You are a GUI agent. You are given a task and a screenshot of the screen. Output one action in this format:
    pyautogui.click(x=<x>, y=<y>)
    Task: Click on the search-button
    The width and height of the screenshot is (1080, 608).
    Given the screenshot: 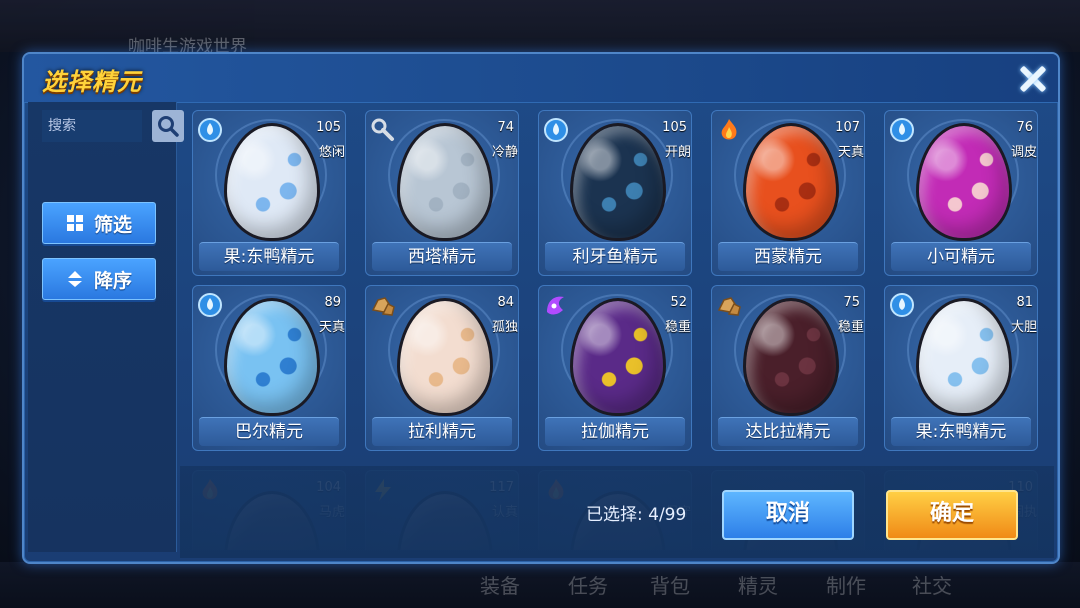 What is the action you would take?
    pyautogui.click(x=168, y=126)
    